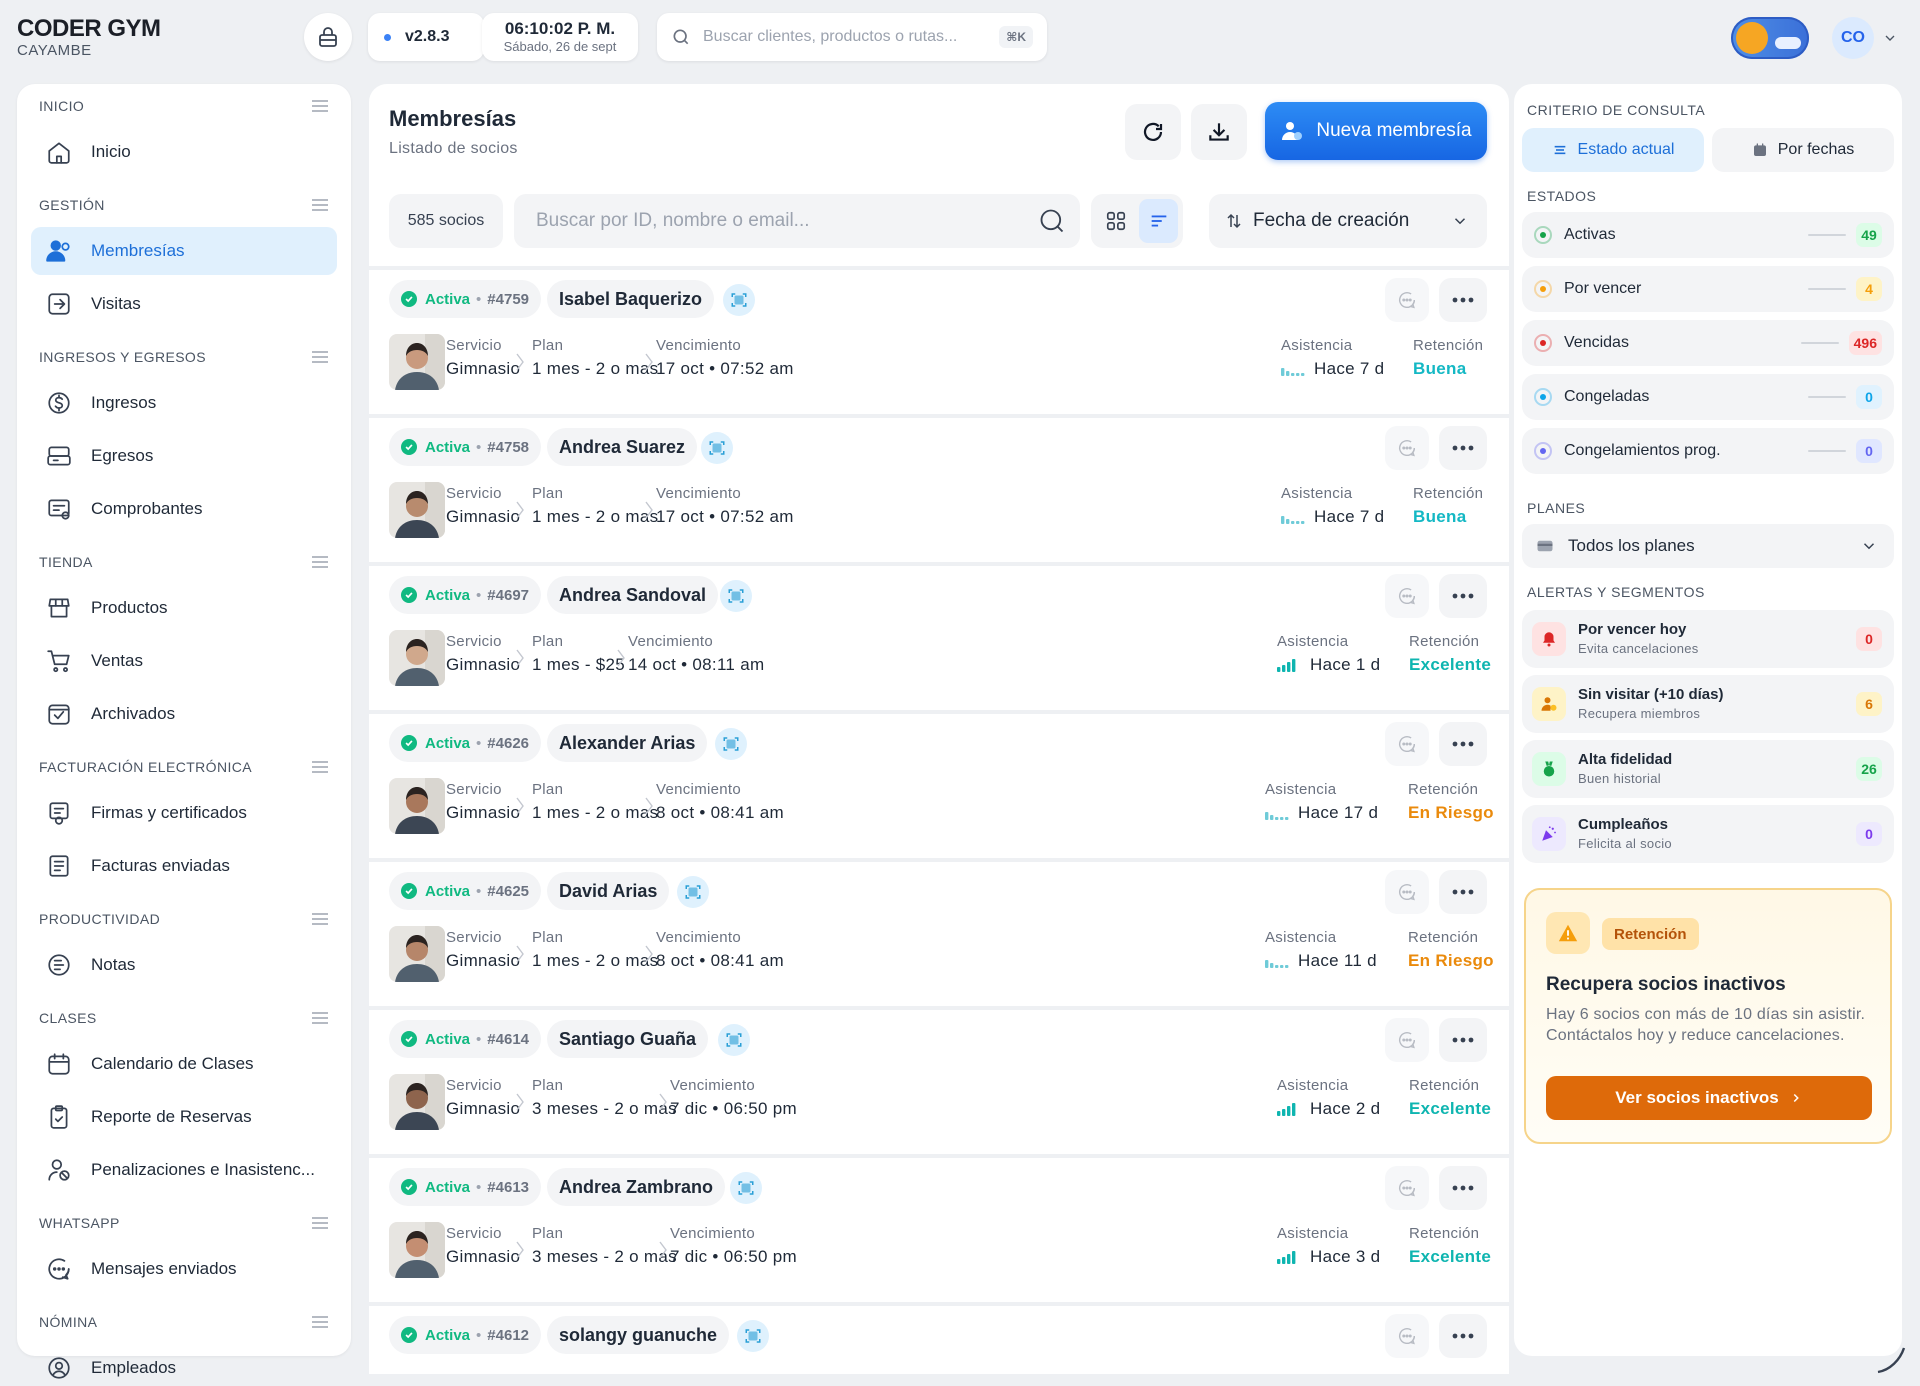  Describe the element at coordinates (1708, 769) in the screenshot. I see `alert-segment-3: Alta fidelidad Buen historial 26` at that location.